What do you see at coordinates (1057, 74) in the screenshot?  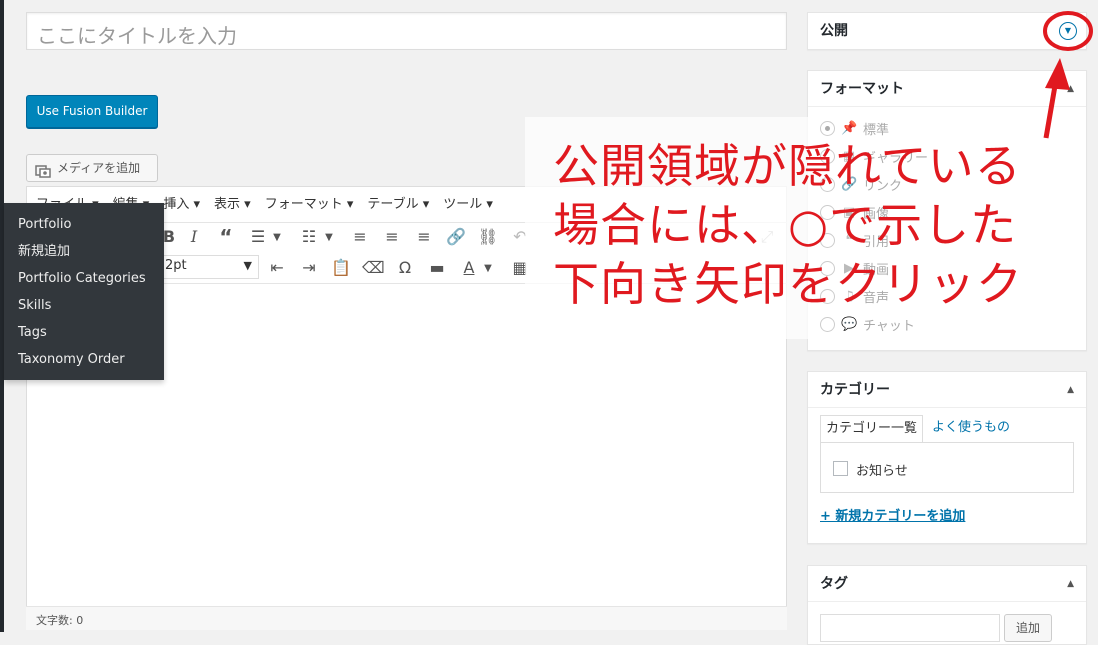 I see `annotation-arrow-head` at bounding box center [1057, 74].